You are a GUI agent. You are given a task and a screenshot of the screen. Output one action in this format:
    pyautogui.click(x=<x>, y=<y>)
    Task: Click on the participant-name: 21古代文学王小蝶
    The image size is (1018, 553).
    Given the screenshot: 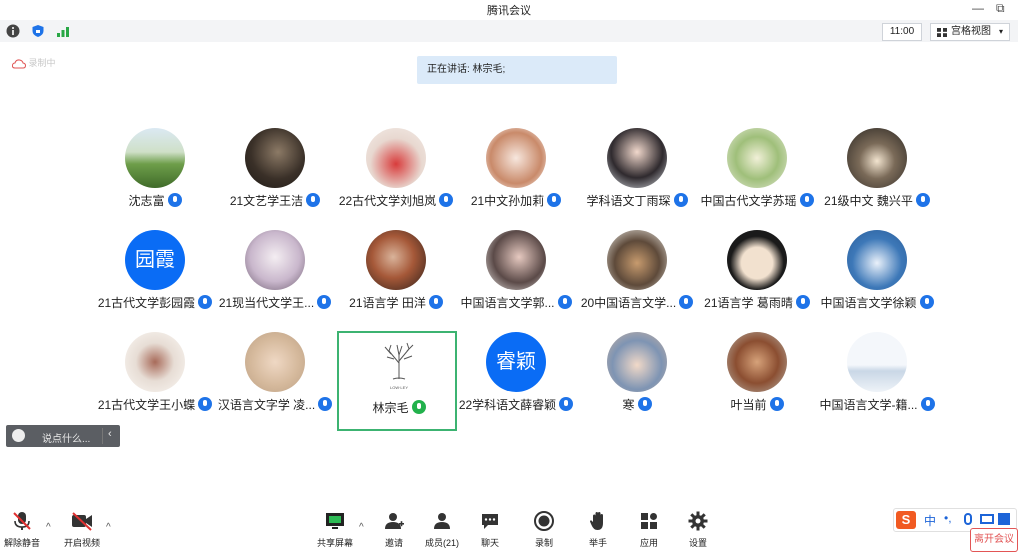 What is the action you would take?
    pyautogui.click(x=155, y=404)
    